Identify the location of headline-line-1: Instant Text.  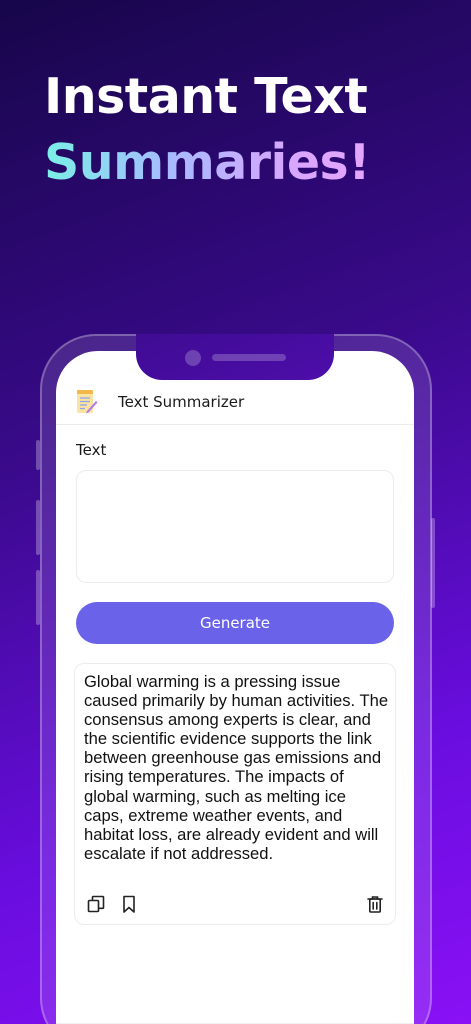
(206, 96).